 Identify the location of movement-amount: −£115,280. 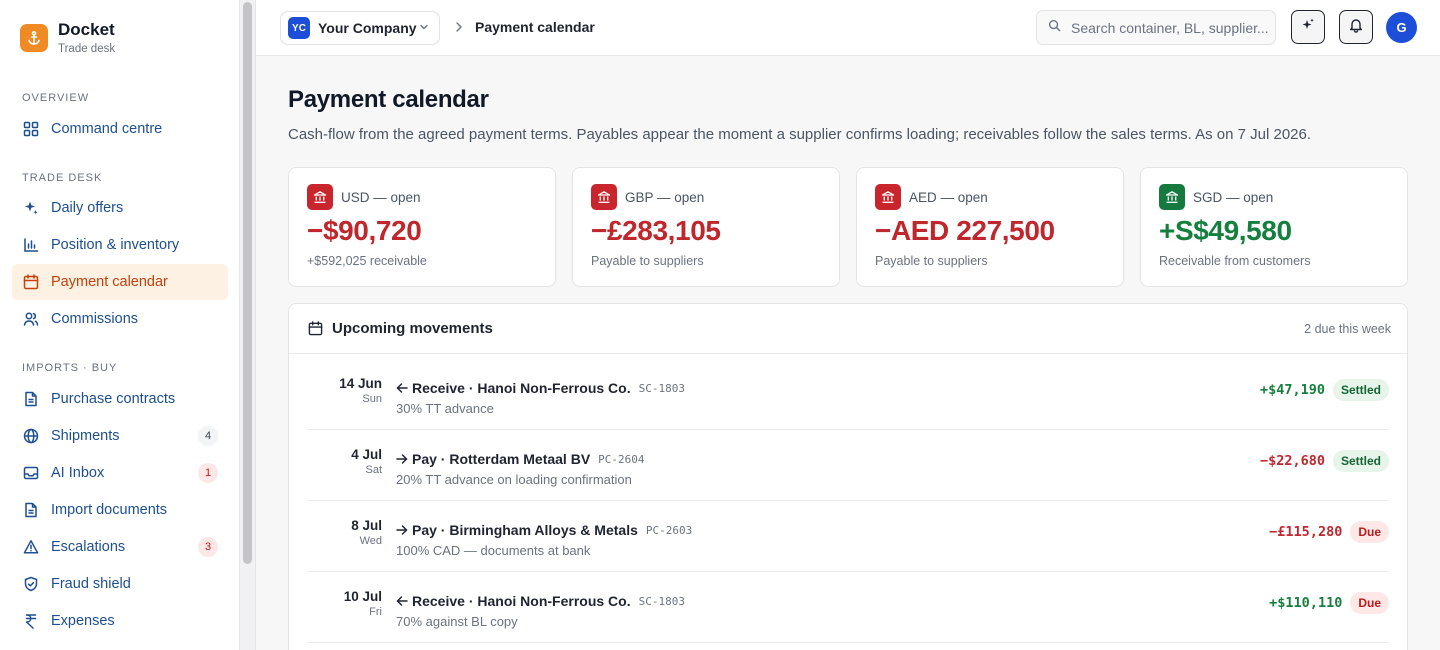
(1306, 532).